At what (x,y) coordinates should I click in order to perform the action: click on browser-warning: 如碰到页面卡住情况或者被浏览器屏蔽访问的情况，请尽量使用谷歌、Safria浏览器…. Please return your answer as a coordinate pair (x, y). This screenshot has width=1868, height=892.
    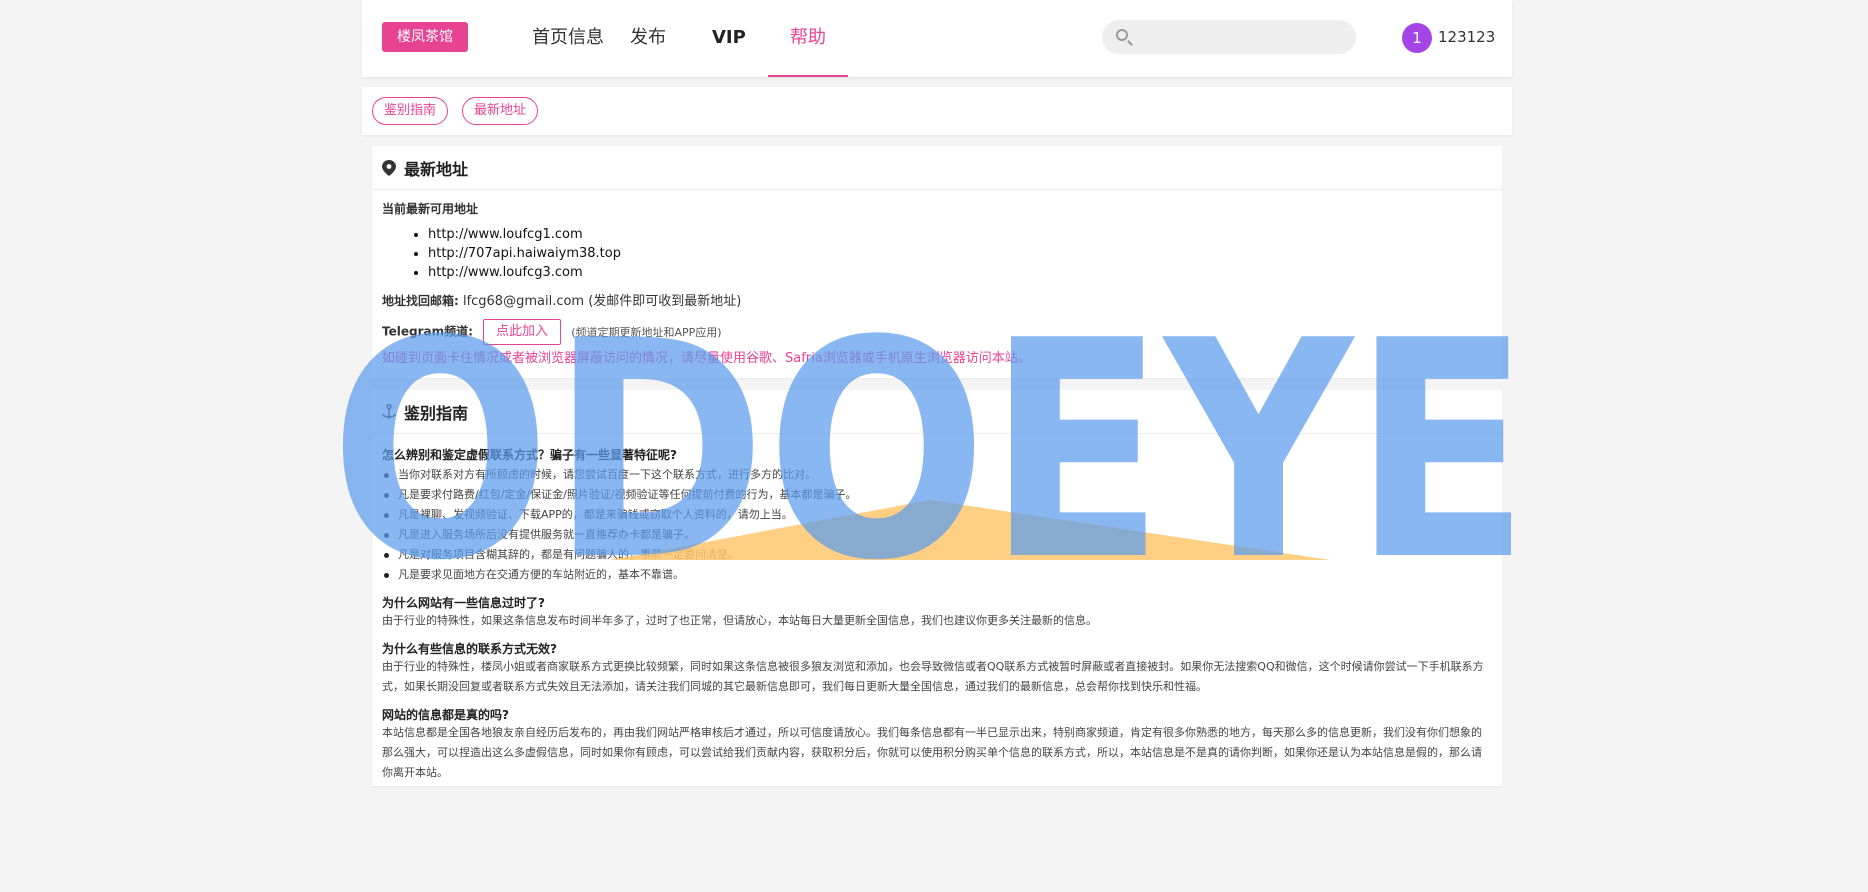
    Looking at the image, I should click on (706, 358).